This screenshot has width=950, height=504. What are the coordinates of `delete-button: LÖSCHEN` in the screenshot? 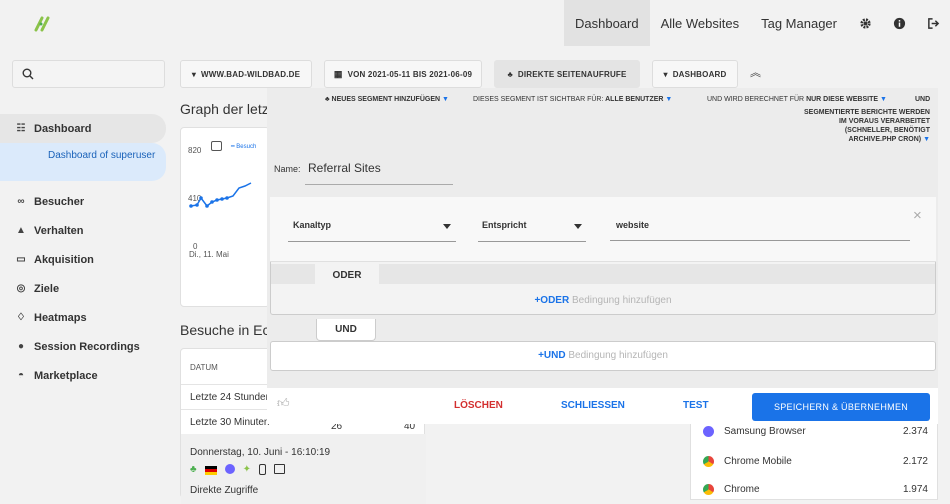 It's located at (478, 405).